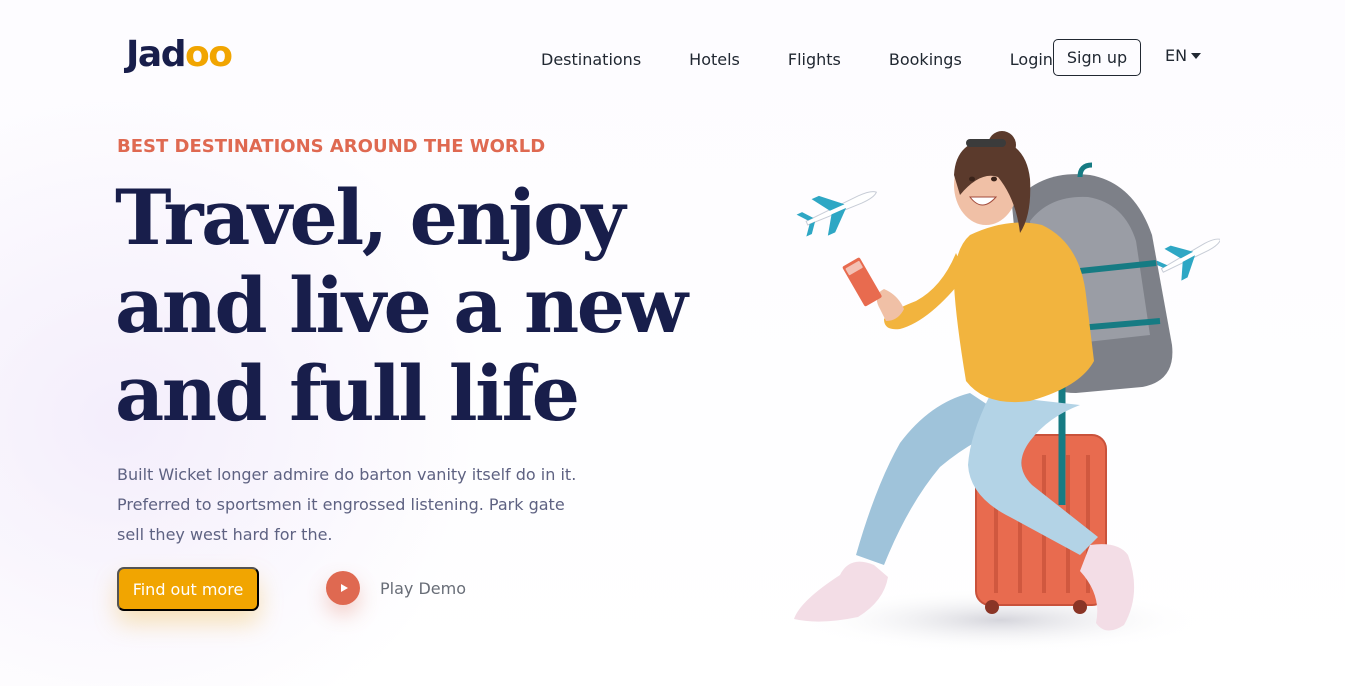 The image size is (1345, 686). What do you see at coordinates (1031, 59) in the screenshot?
I see `nav-link-login: Login` at bounding box center [1031, 59].